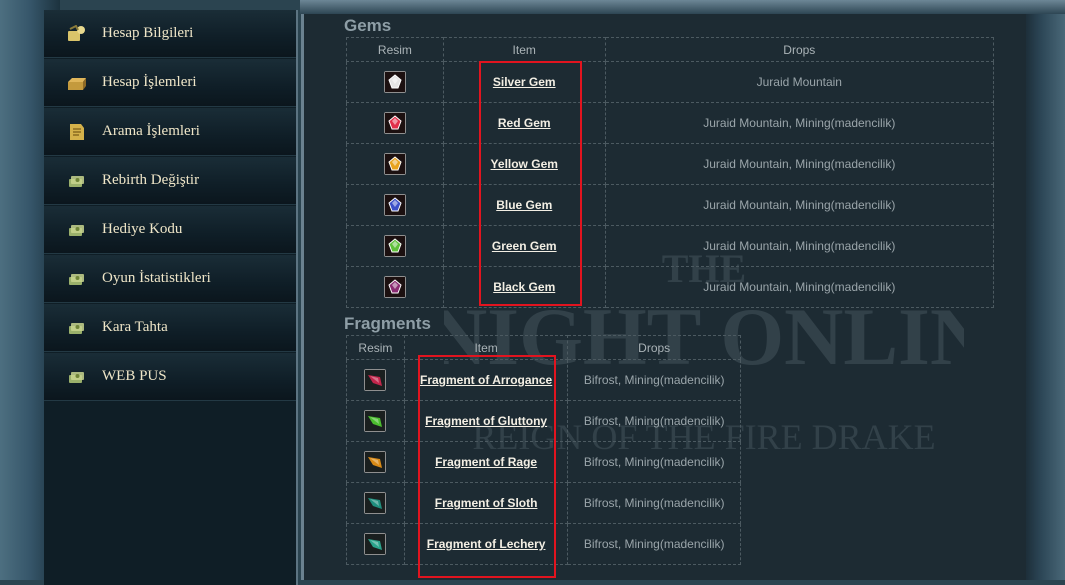  Describe the element at coordinates (77, 132) in the screenshot. I see `document-icon` at that location.